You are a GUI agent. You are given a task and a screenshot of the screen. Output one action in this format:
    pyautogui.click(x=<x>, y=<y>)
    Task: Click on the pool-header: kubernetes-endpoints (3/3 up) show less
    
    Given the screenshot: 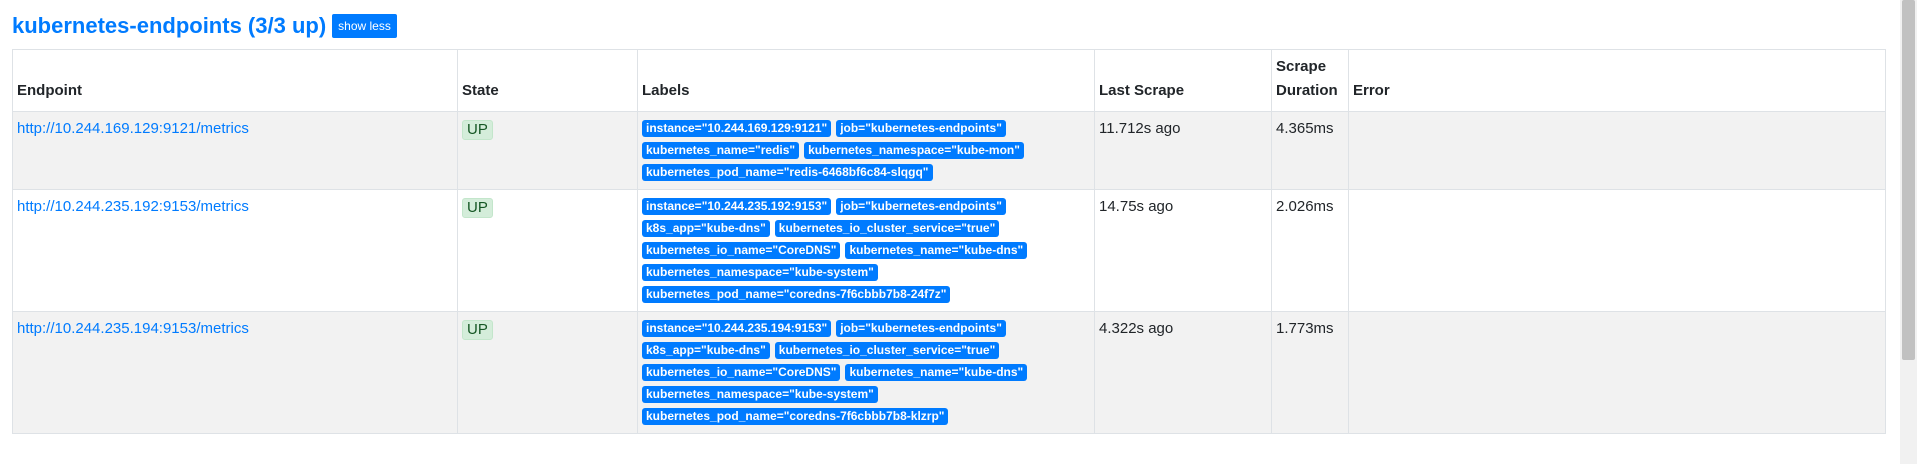 What is the action you would take?
    pyautogui.click(x=204, y=26)
    